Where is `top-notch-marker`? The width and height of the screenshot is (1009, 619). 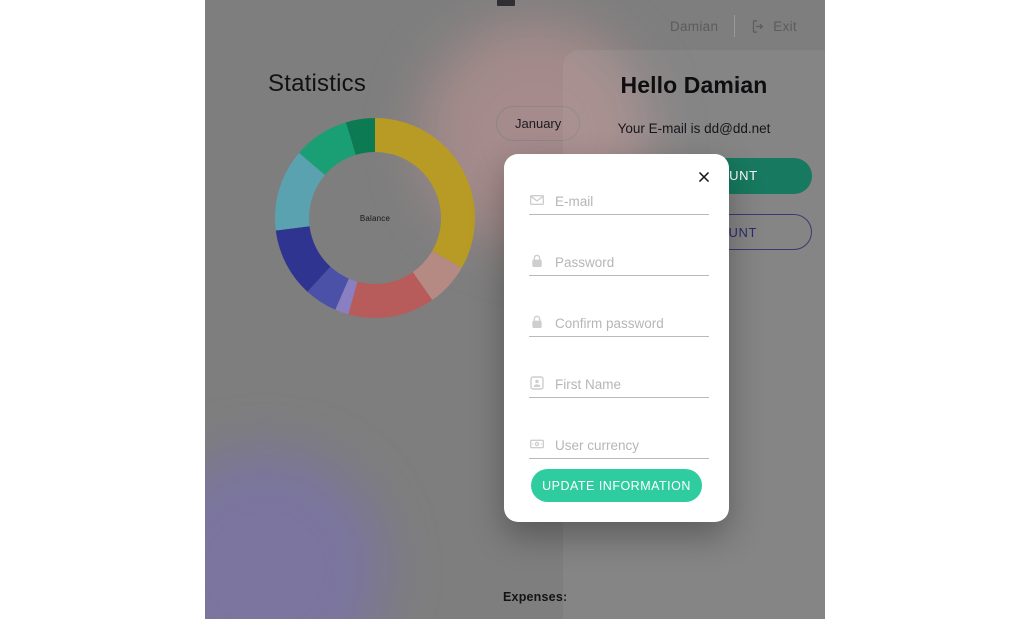
top-notch-marker is located at coordinates (506, 3).